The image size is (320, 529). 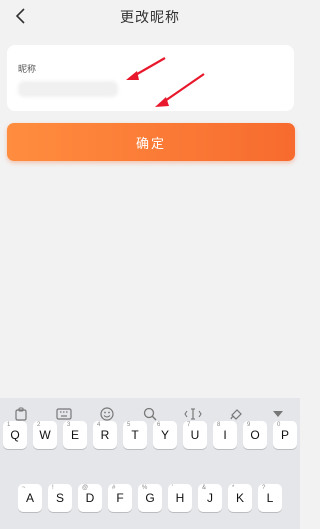 What do you see at coordinates (270, 498) in the screenshot?
I see `key-l: ? L` at bounding box center [270, 498].